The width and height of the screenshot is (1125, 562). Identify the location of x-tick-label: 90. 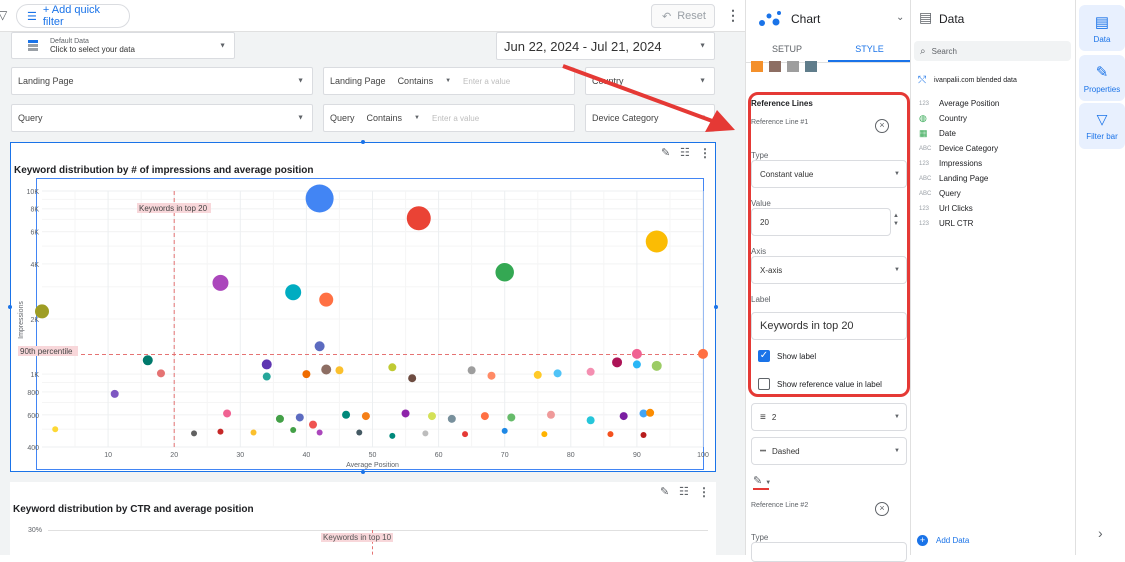
(637, 455).